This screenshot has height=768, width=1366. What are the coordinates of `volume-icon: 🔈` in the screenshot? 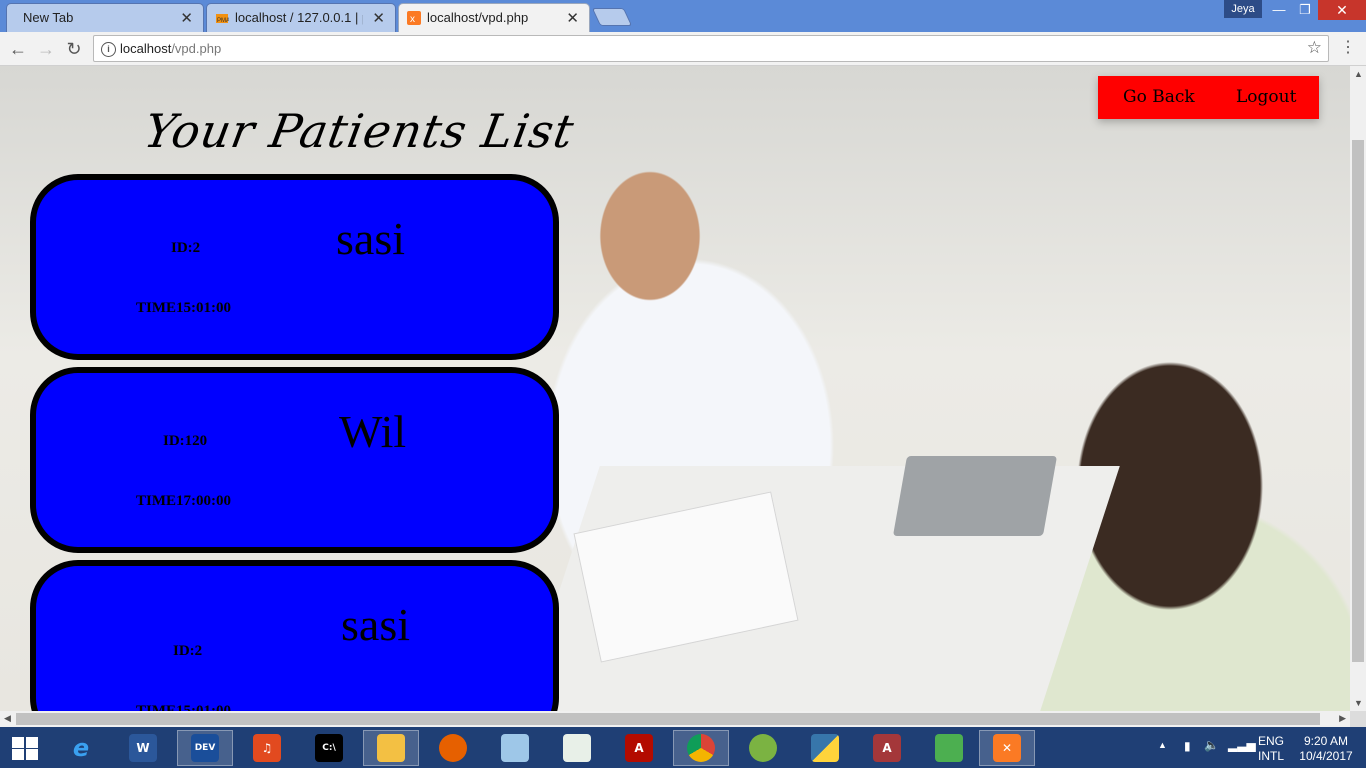 It's located at (1211, 745).